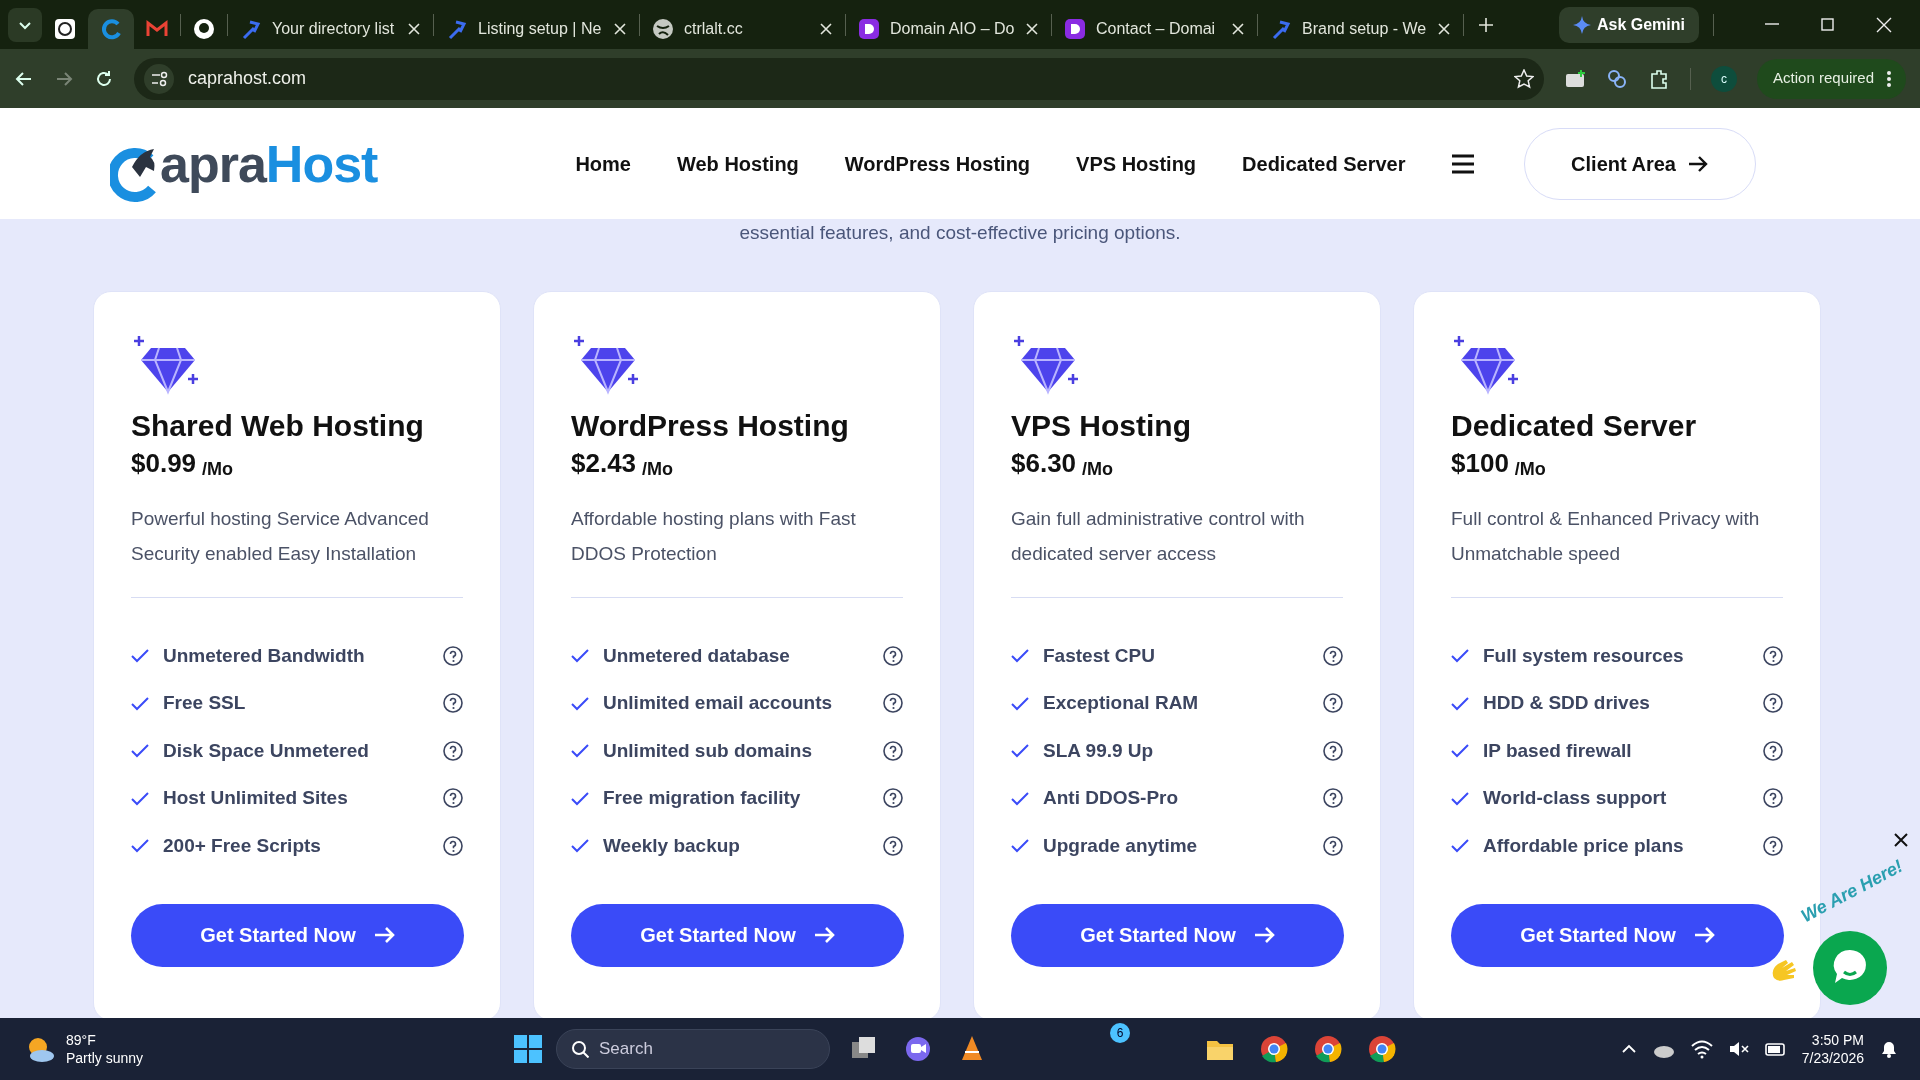 This screenshot has height=1080, width=1920. I want to click on plan-title: WordPress Hosting, so click(710, 426).